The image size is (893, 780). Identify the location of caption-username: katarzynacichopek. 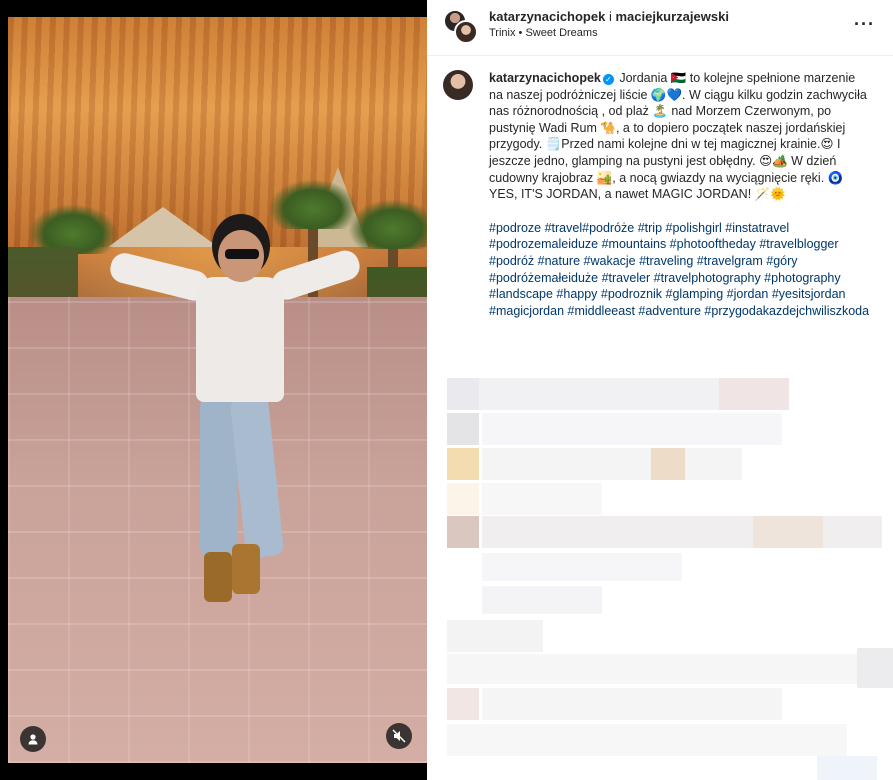
(545, 78).